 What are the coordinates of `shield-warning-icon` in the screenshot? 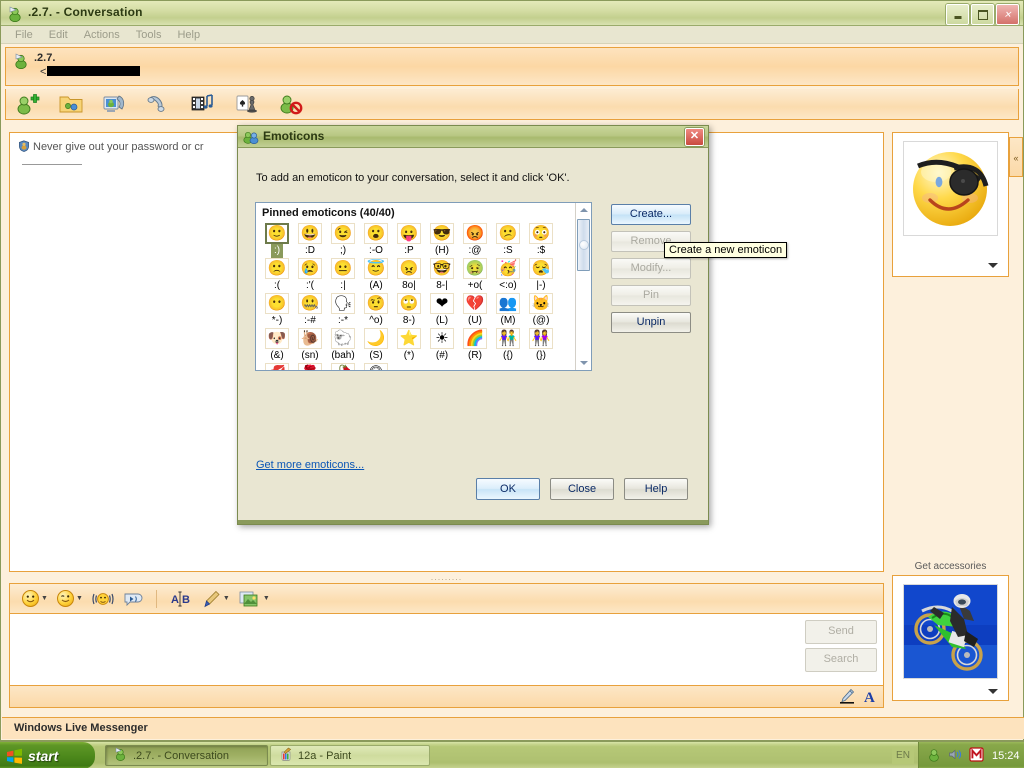 It's located at (24, 146).